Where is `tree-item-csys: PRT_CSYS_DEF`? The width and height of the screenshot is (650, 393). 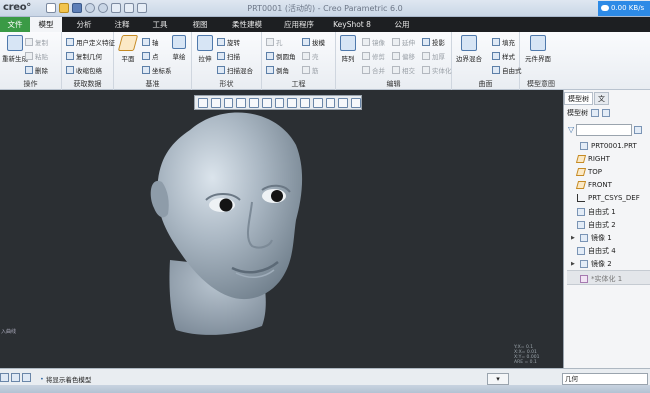
tree-item-csys: PRT_CSYS_DEF is located at coordinates (608, 198).